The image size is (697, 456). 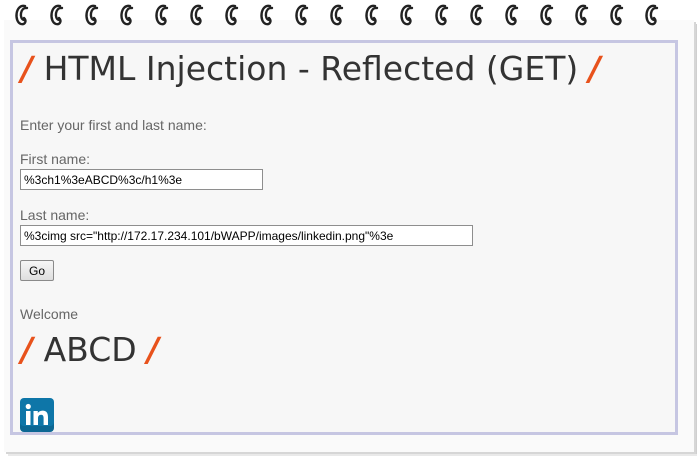 What do you see at coordinates (141, 179) in the screenshot?
I see `first-name-input` at bounding box center [141, 179].